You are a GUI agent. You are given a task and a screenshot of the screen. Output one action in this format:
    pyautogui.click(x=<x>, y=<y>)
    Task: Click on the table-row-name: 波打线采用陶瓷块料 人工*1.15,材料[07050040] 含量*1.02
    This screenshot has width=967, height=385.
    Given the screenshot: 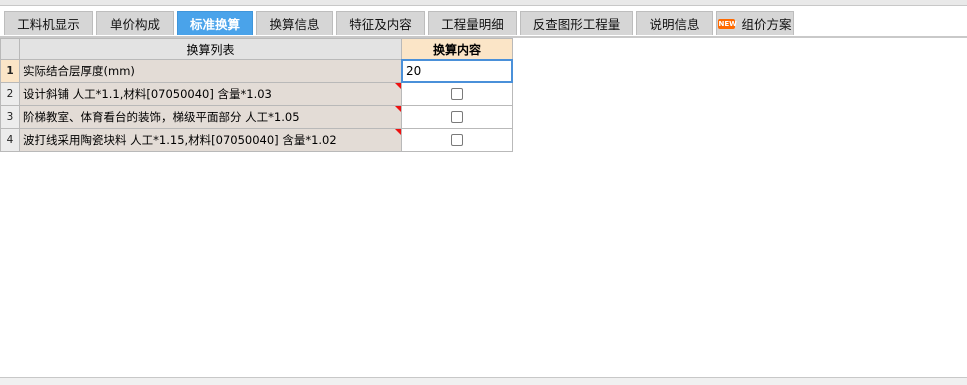 What is the action you would take?
    pyautogui.click(x=211, y=140)
    